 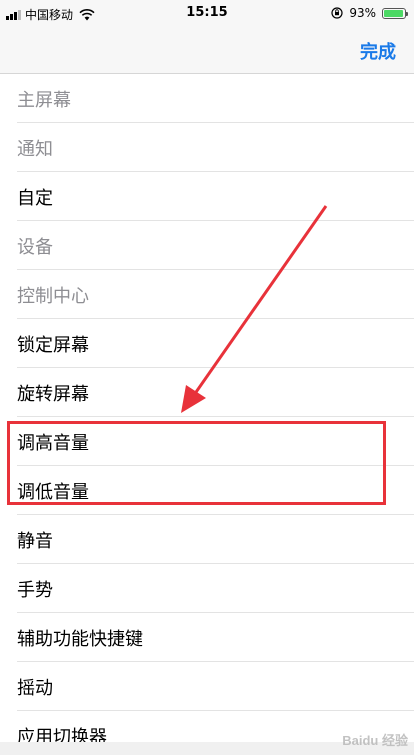 What do you see at coordinates (207, 490) in the screenshot?
I see `list-item: 调低音量` at bounding box center [207, 490].